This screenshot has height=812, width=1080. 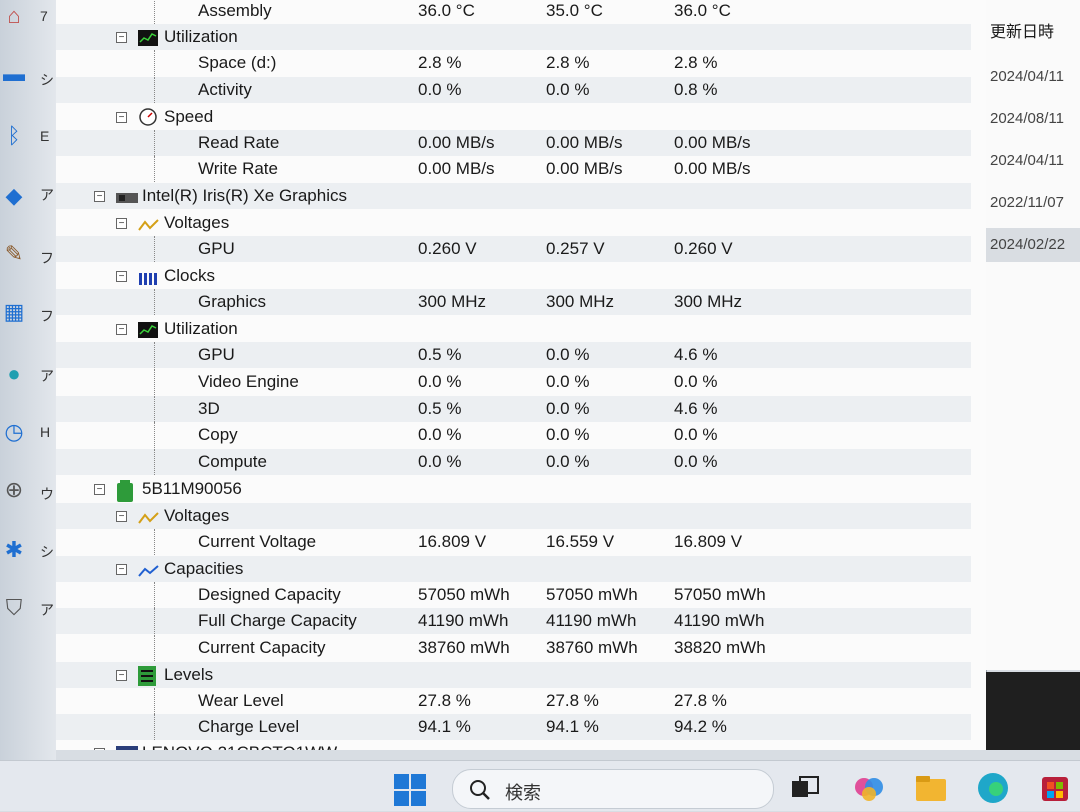 I want to click on strip-glyph: ア, so click(x=47, y=610).